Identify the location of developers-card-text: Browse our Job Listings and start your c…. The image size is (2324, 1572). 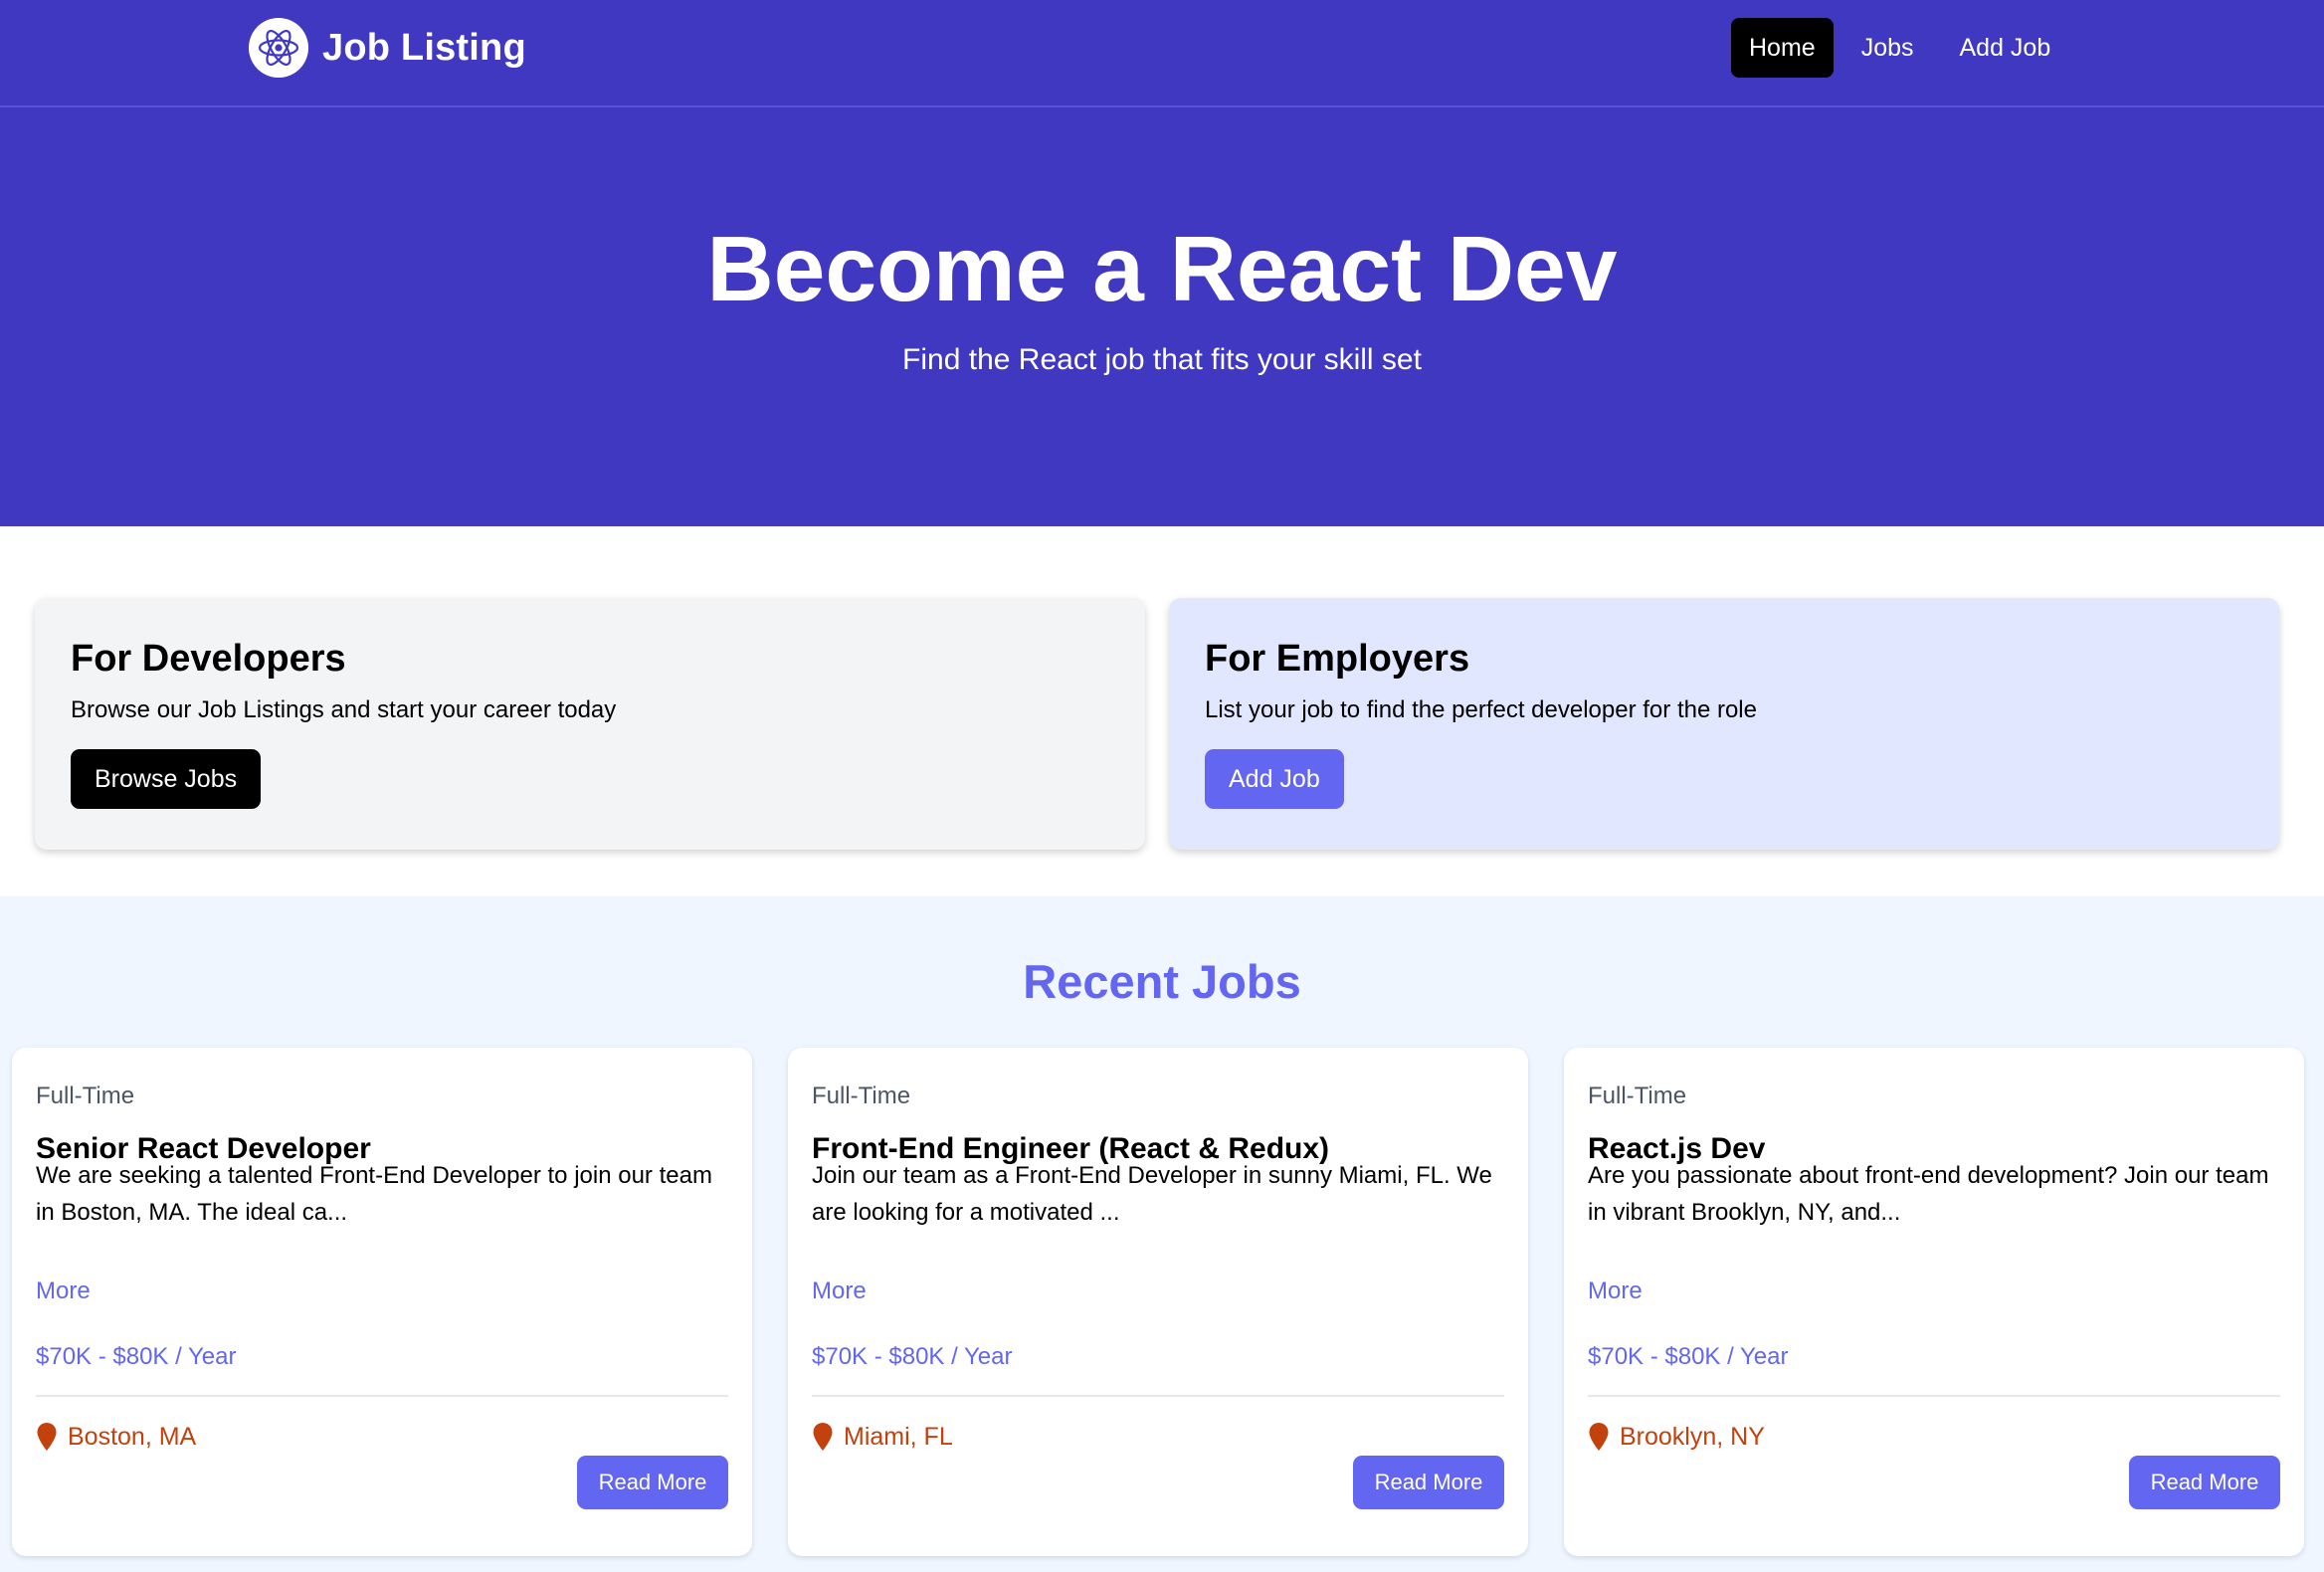
(344, 709).